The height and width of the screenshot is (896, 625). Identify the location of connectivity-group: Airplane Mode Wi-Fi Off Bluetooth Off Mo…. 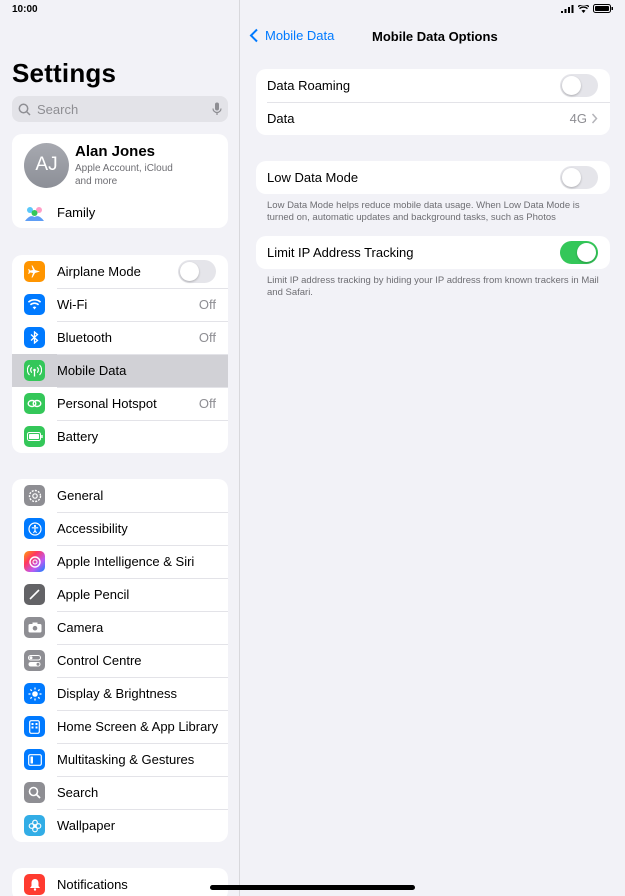
(120, 354).